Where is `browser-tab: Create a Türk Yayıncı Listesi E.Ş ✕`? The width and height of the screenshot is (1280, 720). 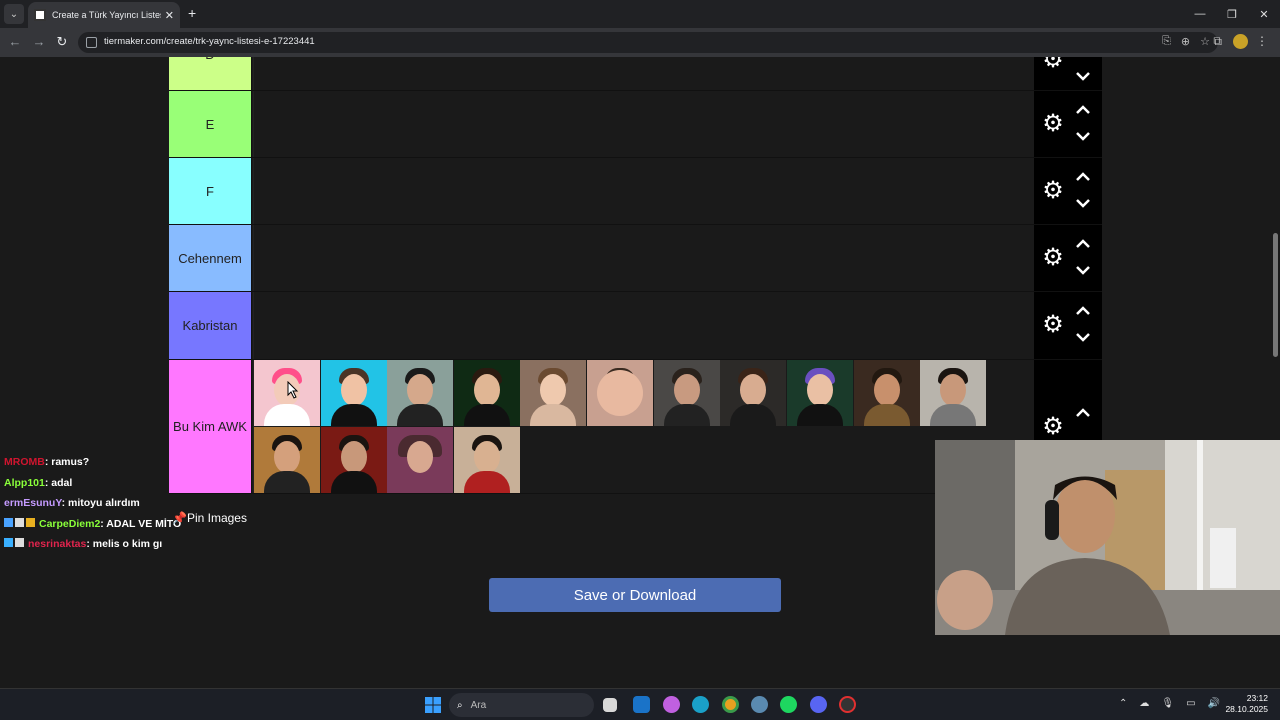
browser-tab: Create a Türk Yayıncı Listesi E.Ş ✕ is located at coordinates (104, 15).